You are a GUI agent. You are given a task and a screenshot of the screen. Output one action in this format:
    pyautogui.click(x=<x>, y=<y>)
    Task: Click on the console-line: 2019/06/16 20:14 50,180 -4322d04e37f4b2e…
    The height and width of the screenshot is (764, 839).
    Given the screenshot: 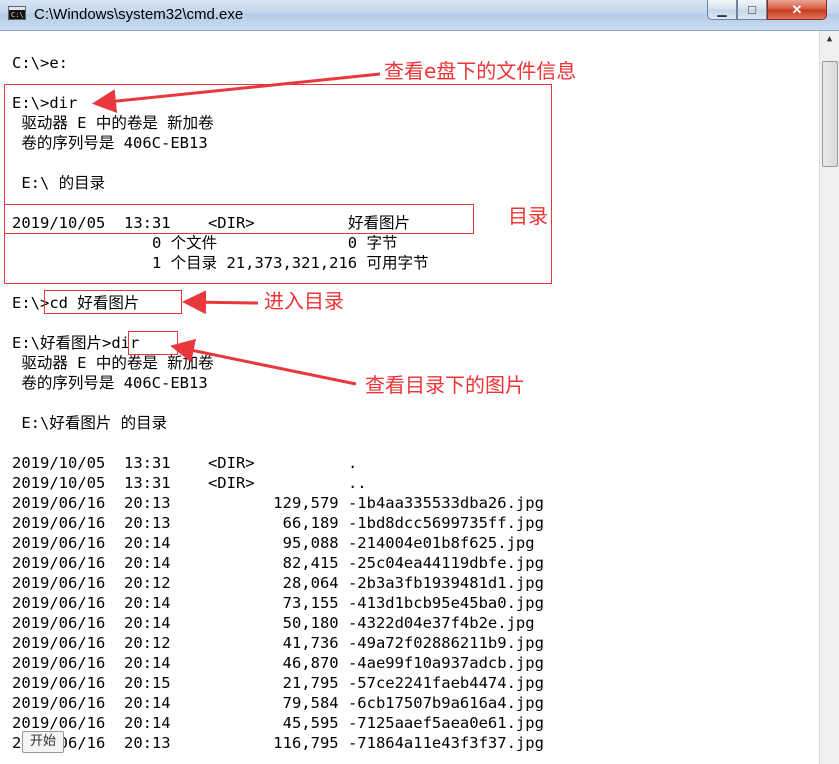 What is the action you would take?
    pyautogui.click(x=273, y=623)
    